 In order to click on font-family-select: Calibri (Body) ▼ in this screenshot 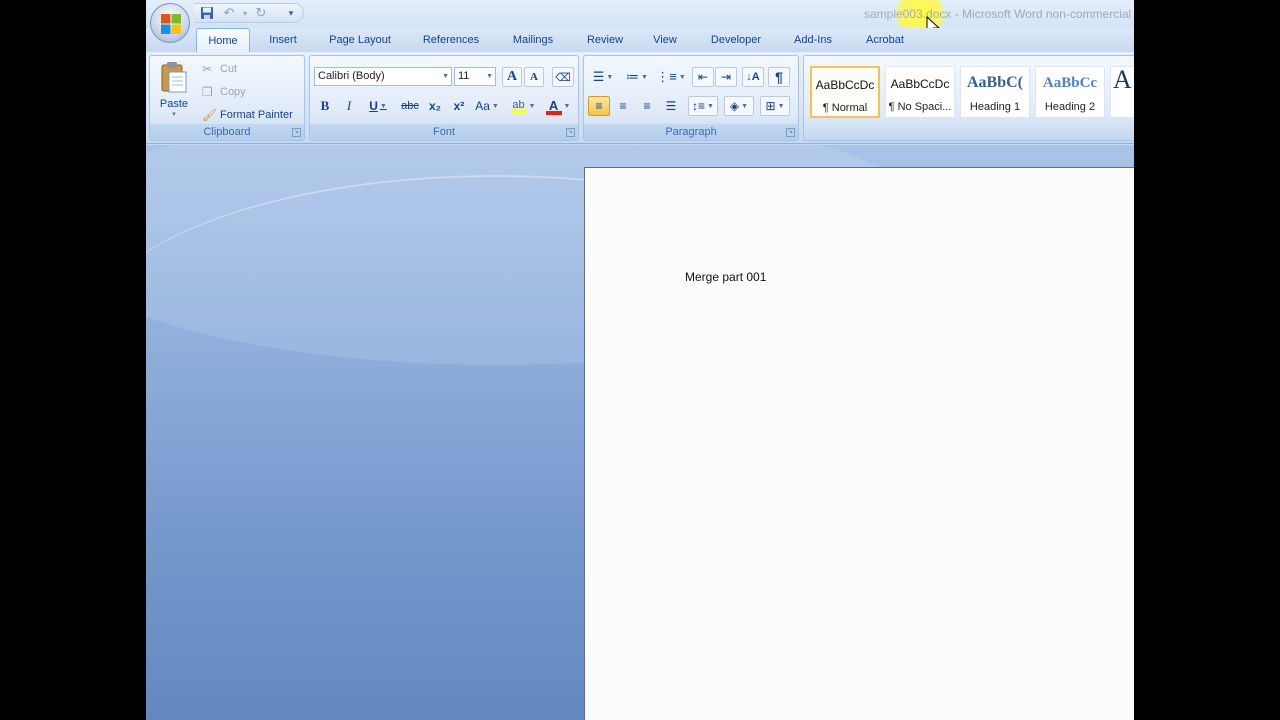, I will do `click(383, 76)`.